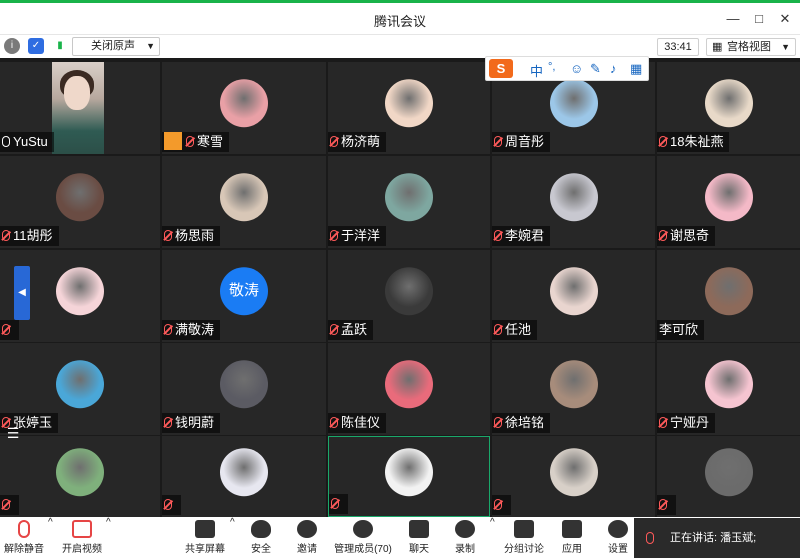 The image size is (800, 559). What do you see at coordinates (521, 142) in the screenshot?
I see `participant-namebar: 周音彤` at bounding box center [521, 142].